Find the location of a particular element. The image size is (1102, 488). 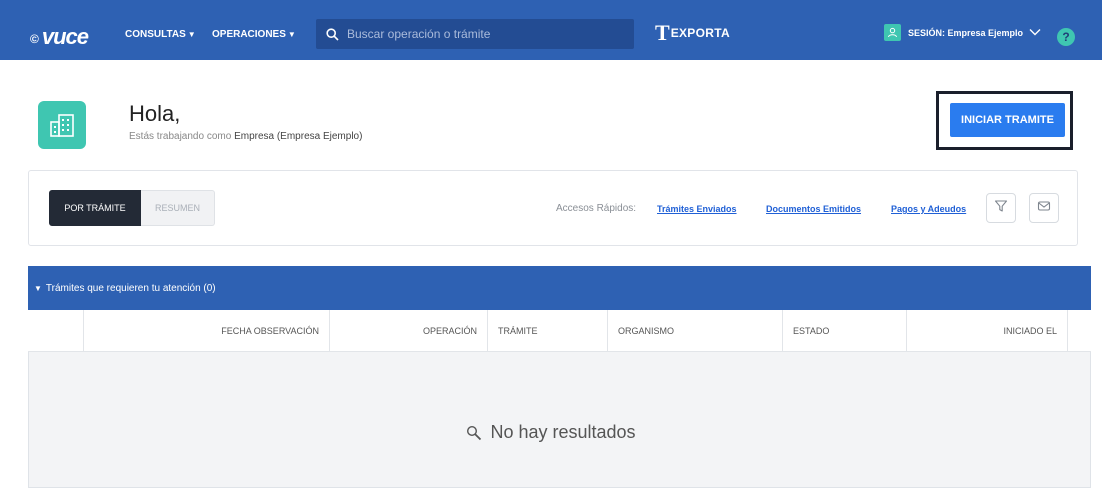

exporta-logo: T EXPORTA is located at coordinates (692, 32).